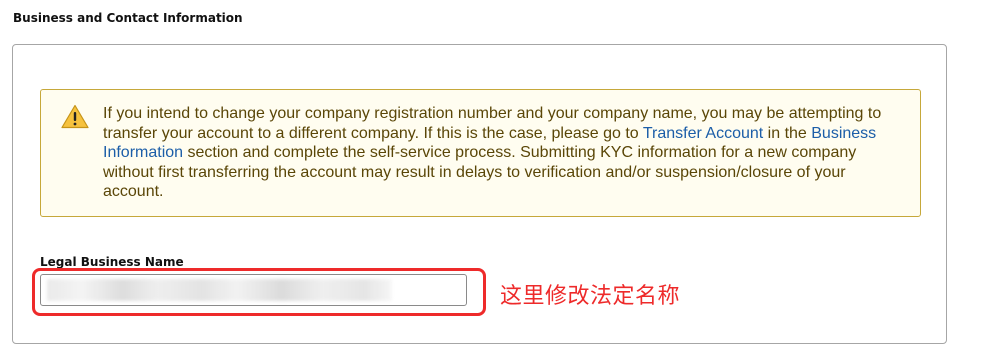  I want to click on annotation-text: 这里修改法定名称, so click(590, 296).